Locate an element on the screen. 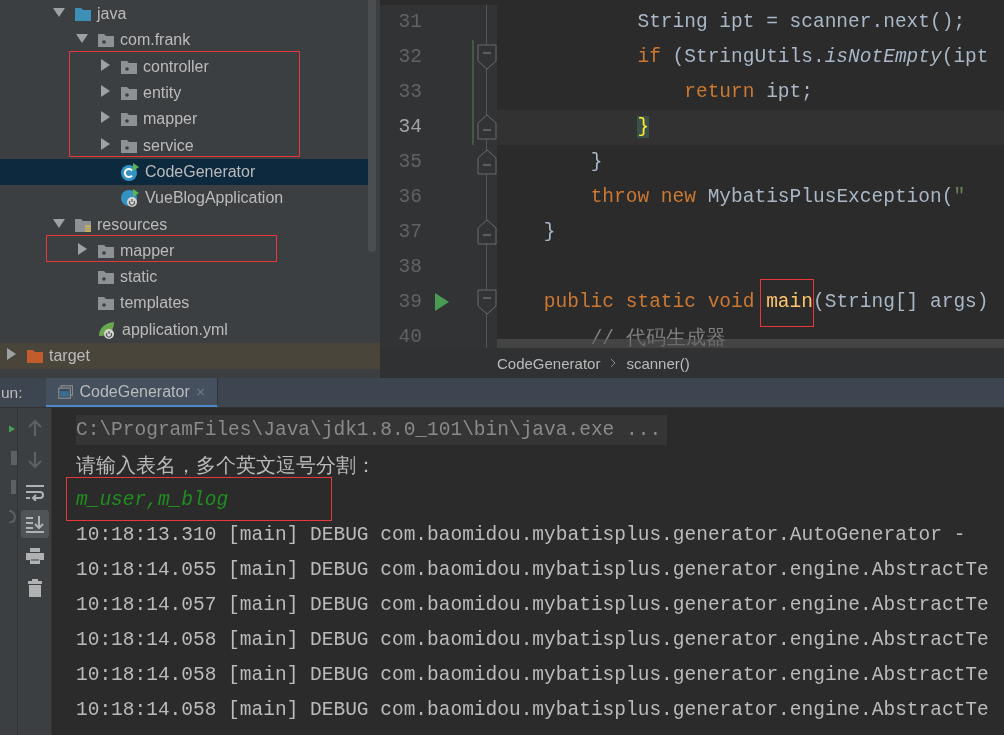 The image size is (1004, 735). code-token: return is located at coordinates (719, 92).